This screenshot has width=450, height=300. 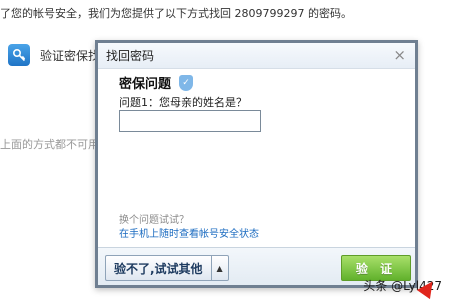 I want to click on page-intro-text: 了您的帐号安全，我们为您提供了以下方式找回 2809799297 的密码。, so click(x=176, y=13).